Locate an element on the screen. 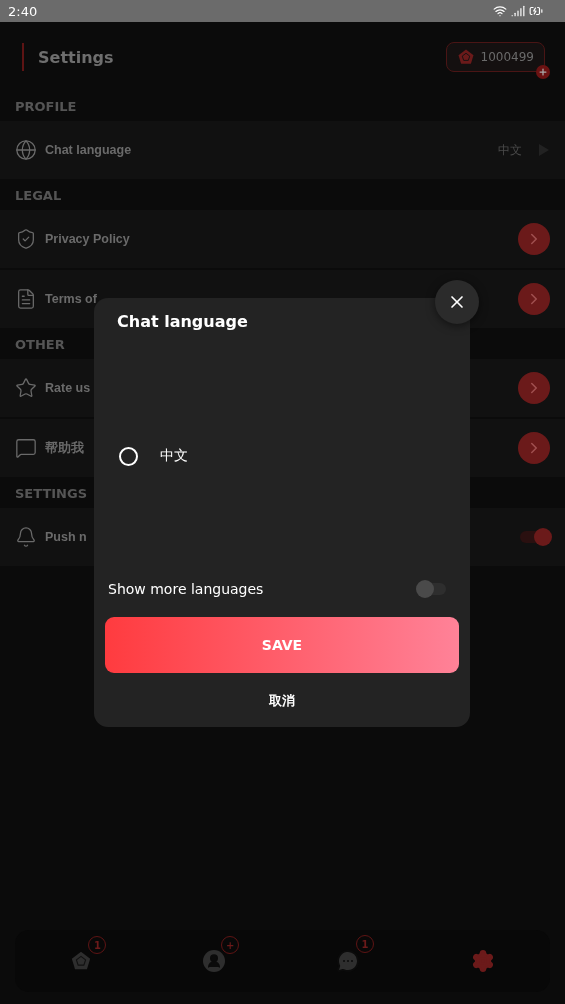 The width and height of the screenshot is (565, 1004). dialog-title: Chat language is located at coordinates (182, 321).